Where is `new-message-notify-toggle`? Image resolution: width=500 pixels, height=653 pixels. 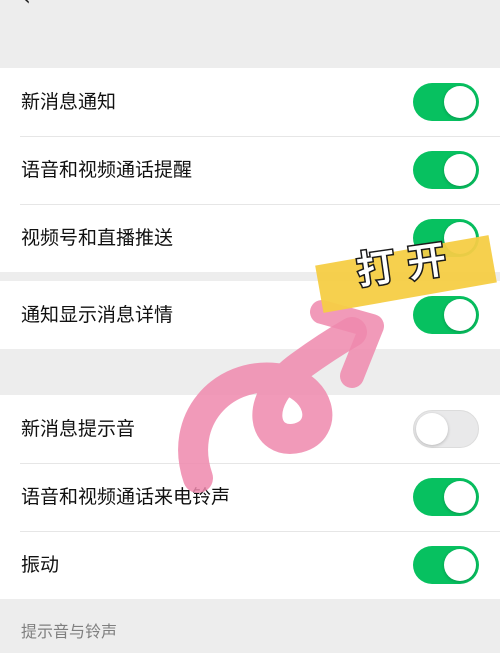
new-message-notify-toggle is located at coordinates (446, 102).